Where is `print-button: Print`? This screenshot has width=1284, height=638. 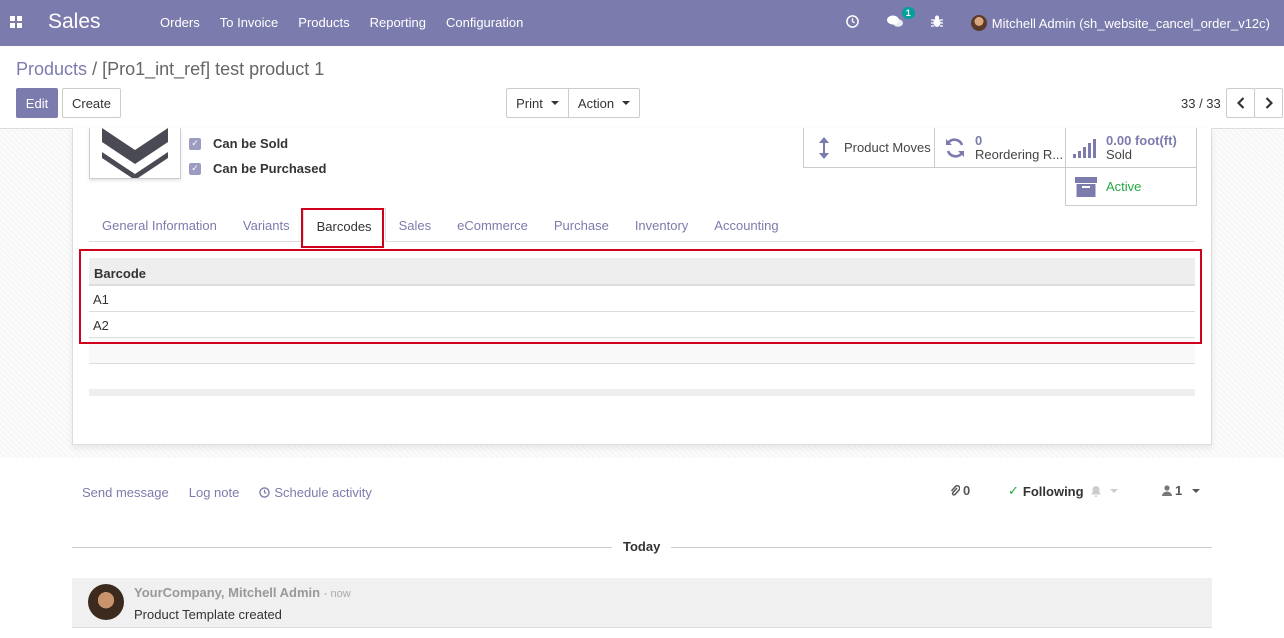 print-button: Print is located at coordinates (537, 103).